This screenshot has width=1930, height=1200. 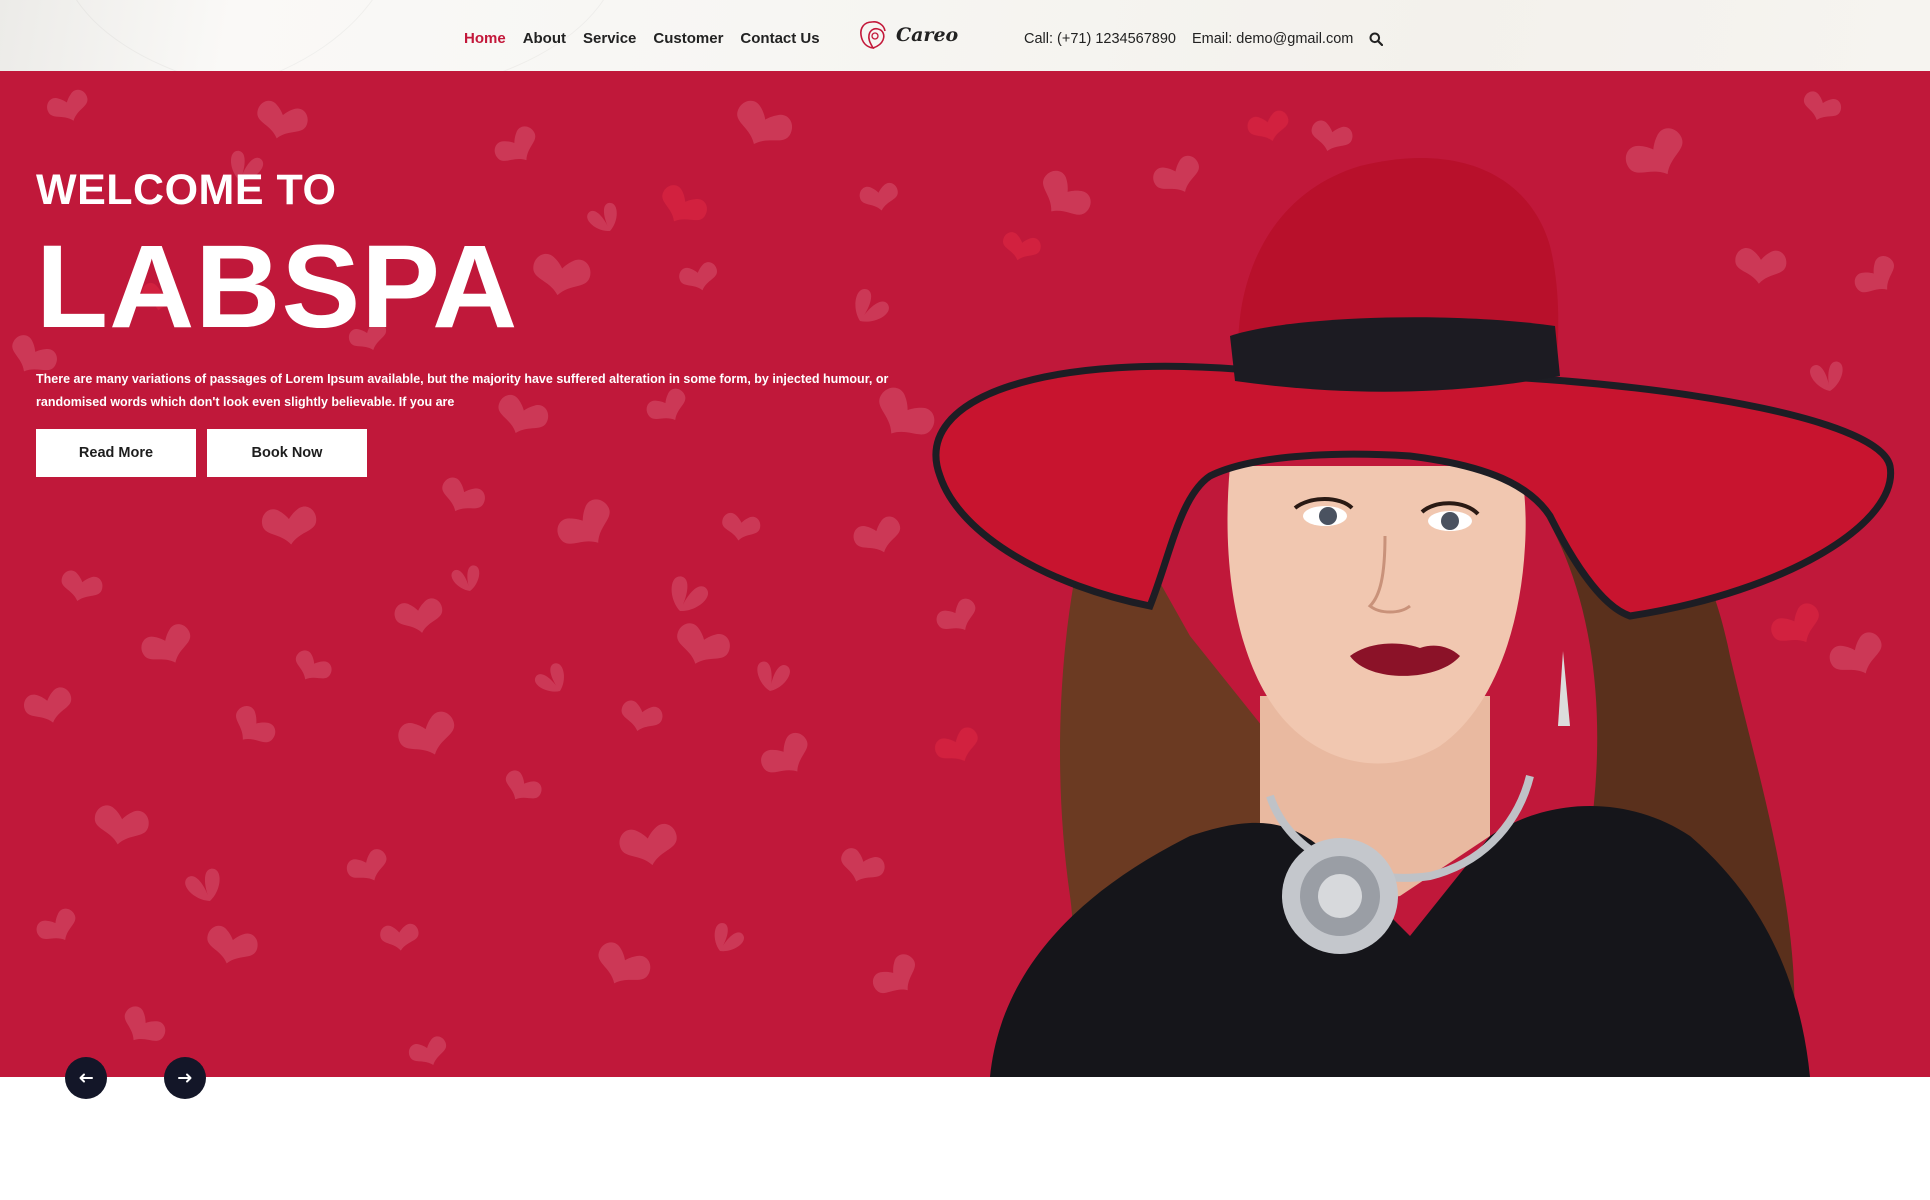 What do you see at coordinates (485, 38) in the screenshot?
I see `nav-home: Home` at bounding box center [485, 38].